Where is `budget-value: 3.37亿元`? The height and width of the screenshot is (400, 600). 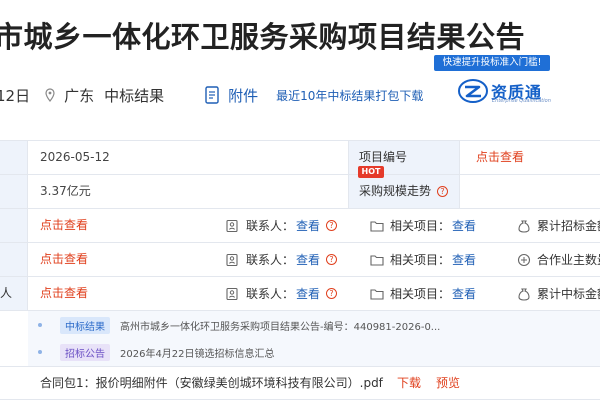
budget-value: 3.37亿元 is located at coordinates (65, 191).